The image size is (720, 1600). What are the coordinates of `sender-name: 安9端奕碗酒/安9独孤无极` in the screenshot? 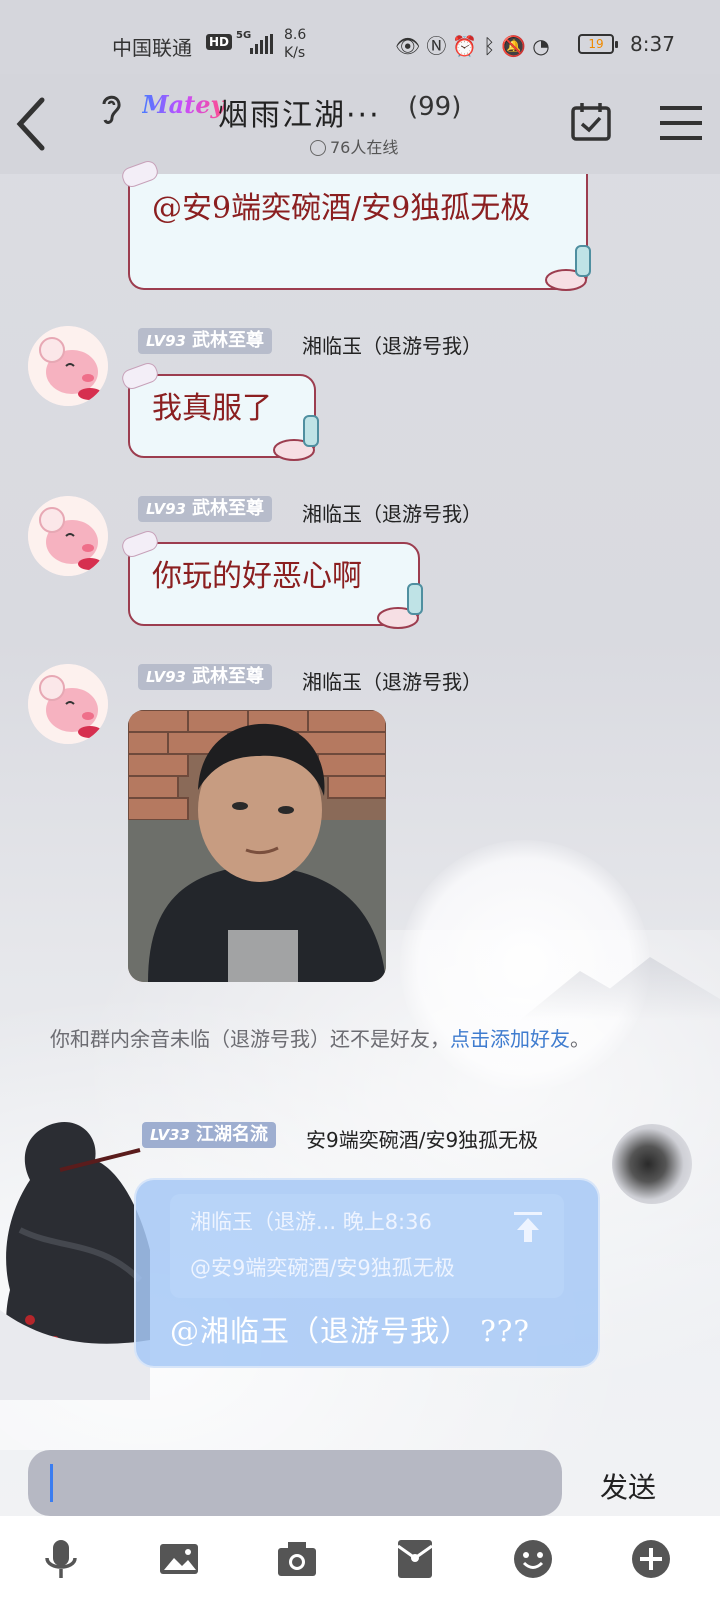 It's located at (422, 1138).